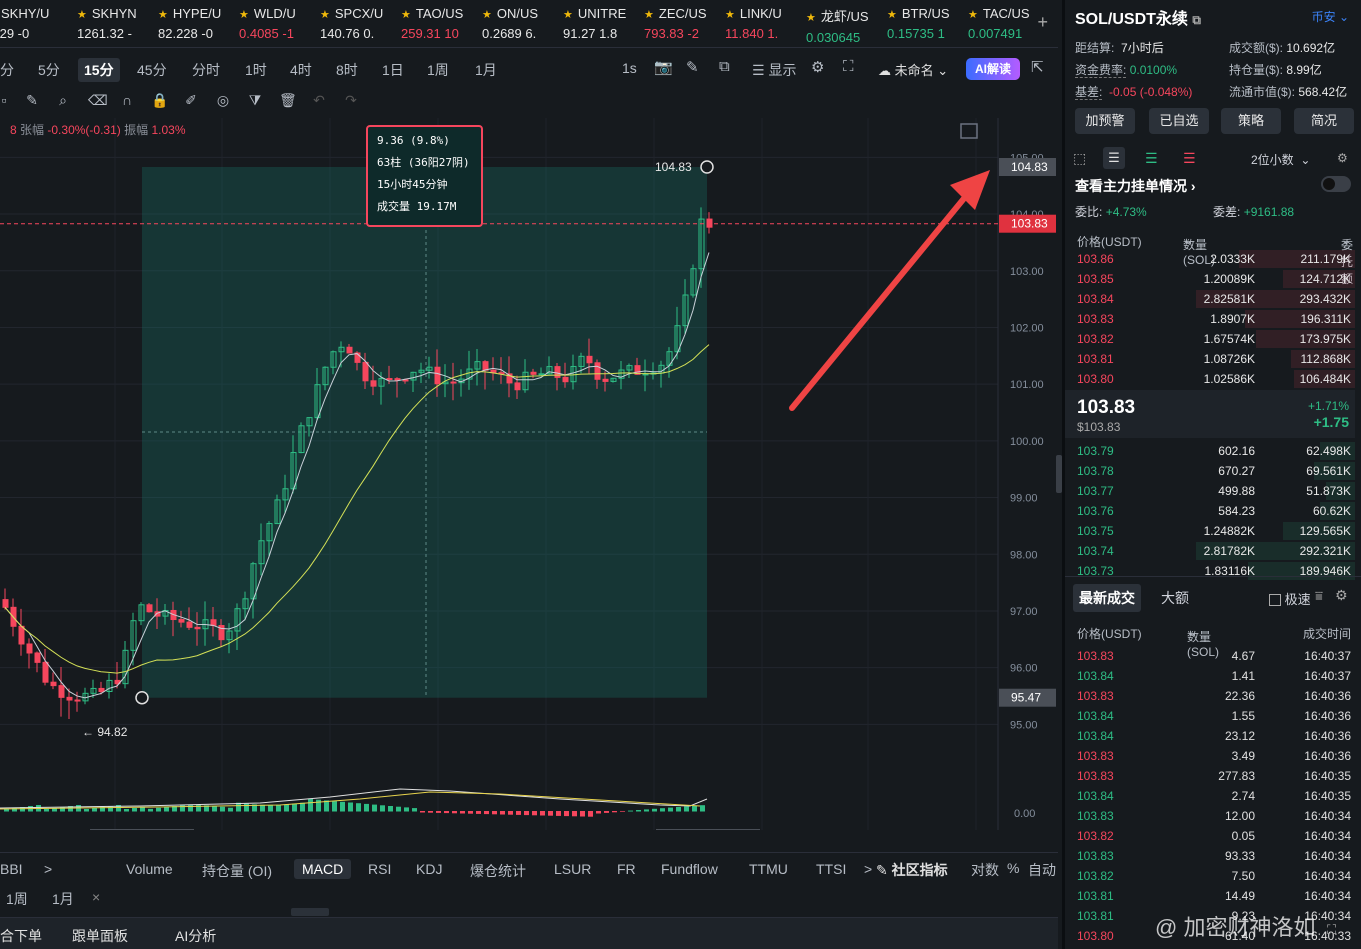 The width and height of the screenshot is (1361, 949). Describe the element at coordinates (32, 100) in the screenshot. I see `ruler-icon: ✎` at that location.